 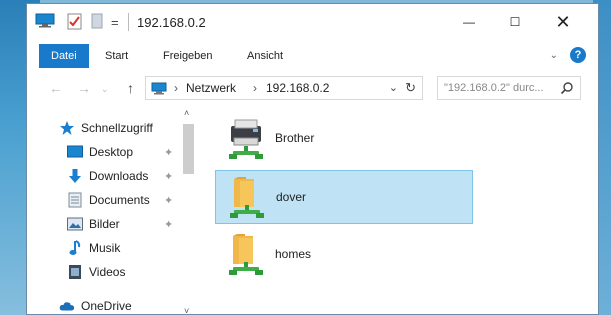 I want to click on network-item-brother: Brother, so click(x=344, y=139).